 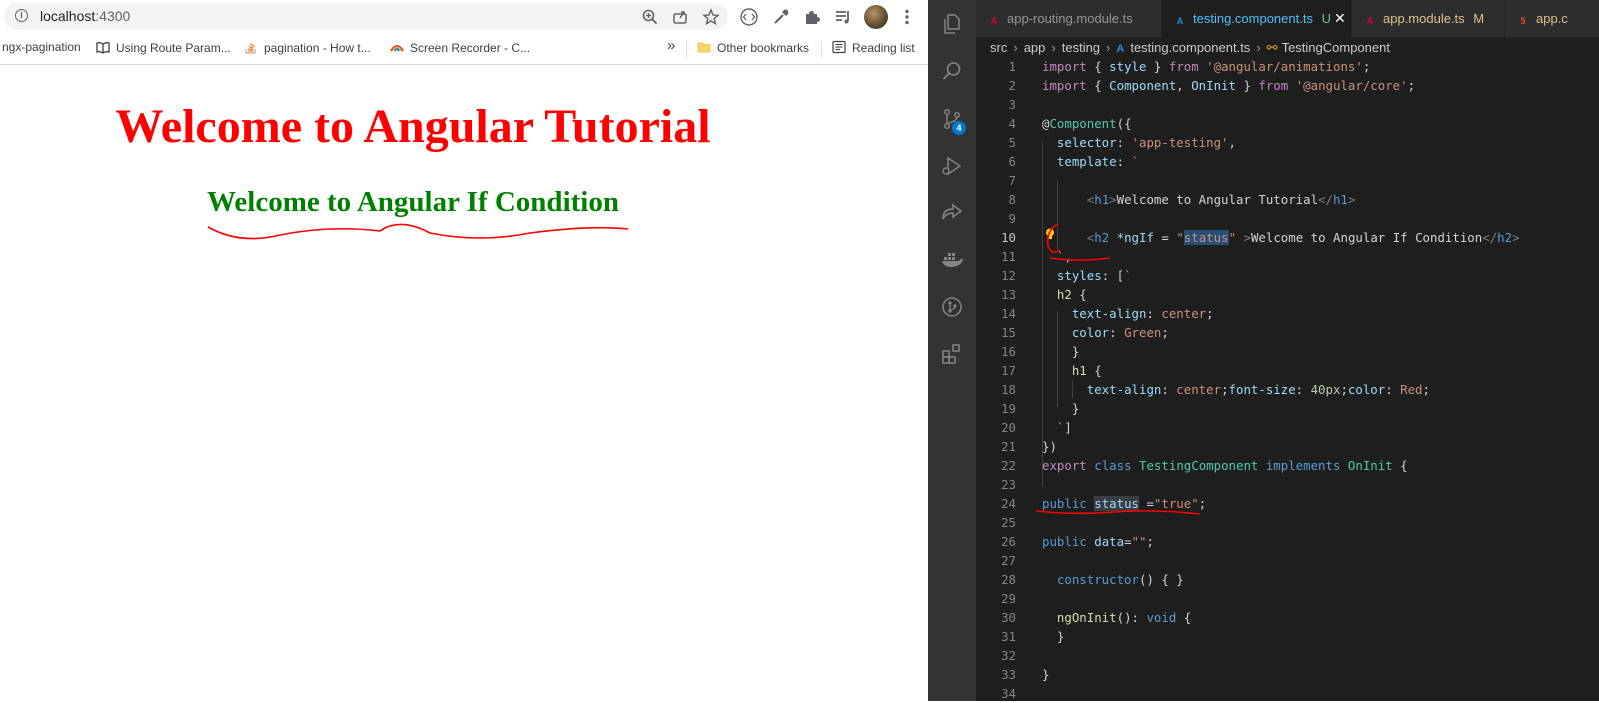 I want to click on code-line: 17 h1 {, so click(x=1287, y=370).